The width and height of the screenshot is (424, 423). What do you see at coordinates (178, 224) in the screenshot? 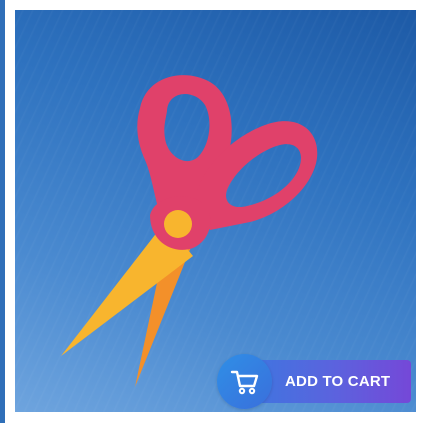
I see `scissors-pivot` at bounding box center [178, 224].